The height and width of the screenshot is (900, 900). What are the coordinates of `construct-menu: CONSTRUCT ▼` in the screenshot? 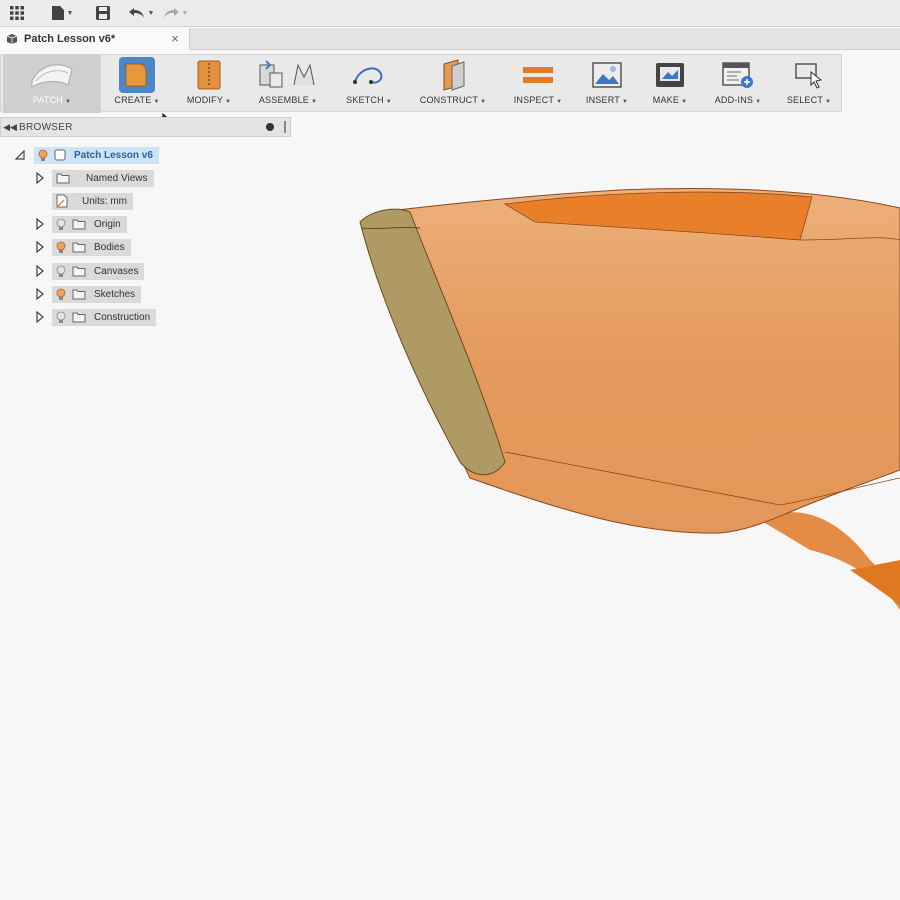 It's located at (453, 84).